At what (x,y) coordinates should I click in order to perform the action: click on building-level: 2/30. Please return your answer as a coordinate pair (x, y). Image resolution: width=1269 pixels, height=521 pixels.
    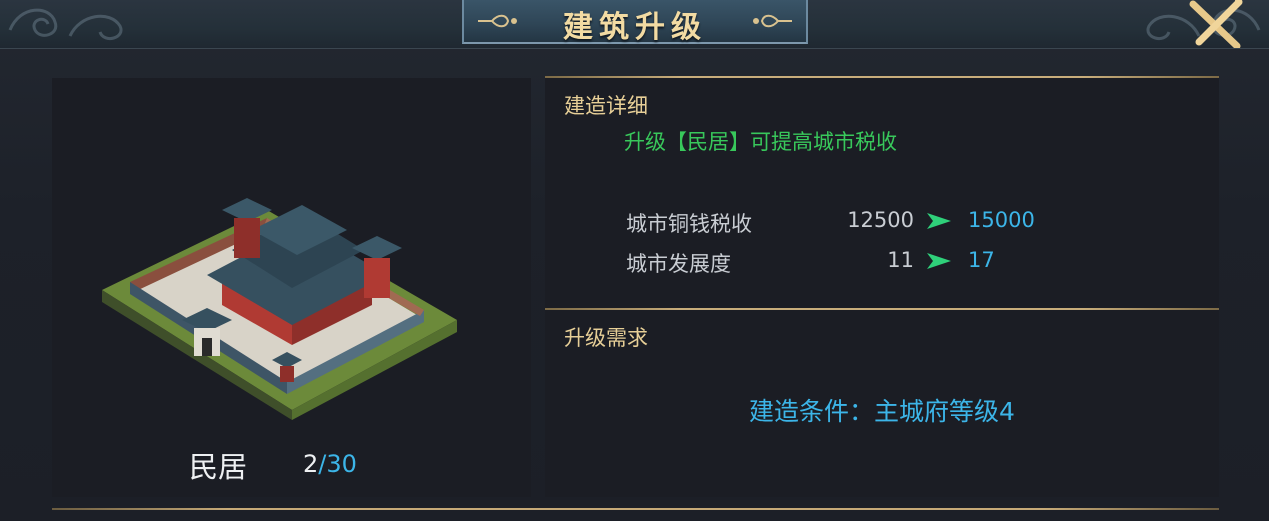
    Looking at the image, I should click on (330, 464).